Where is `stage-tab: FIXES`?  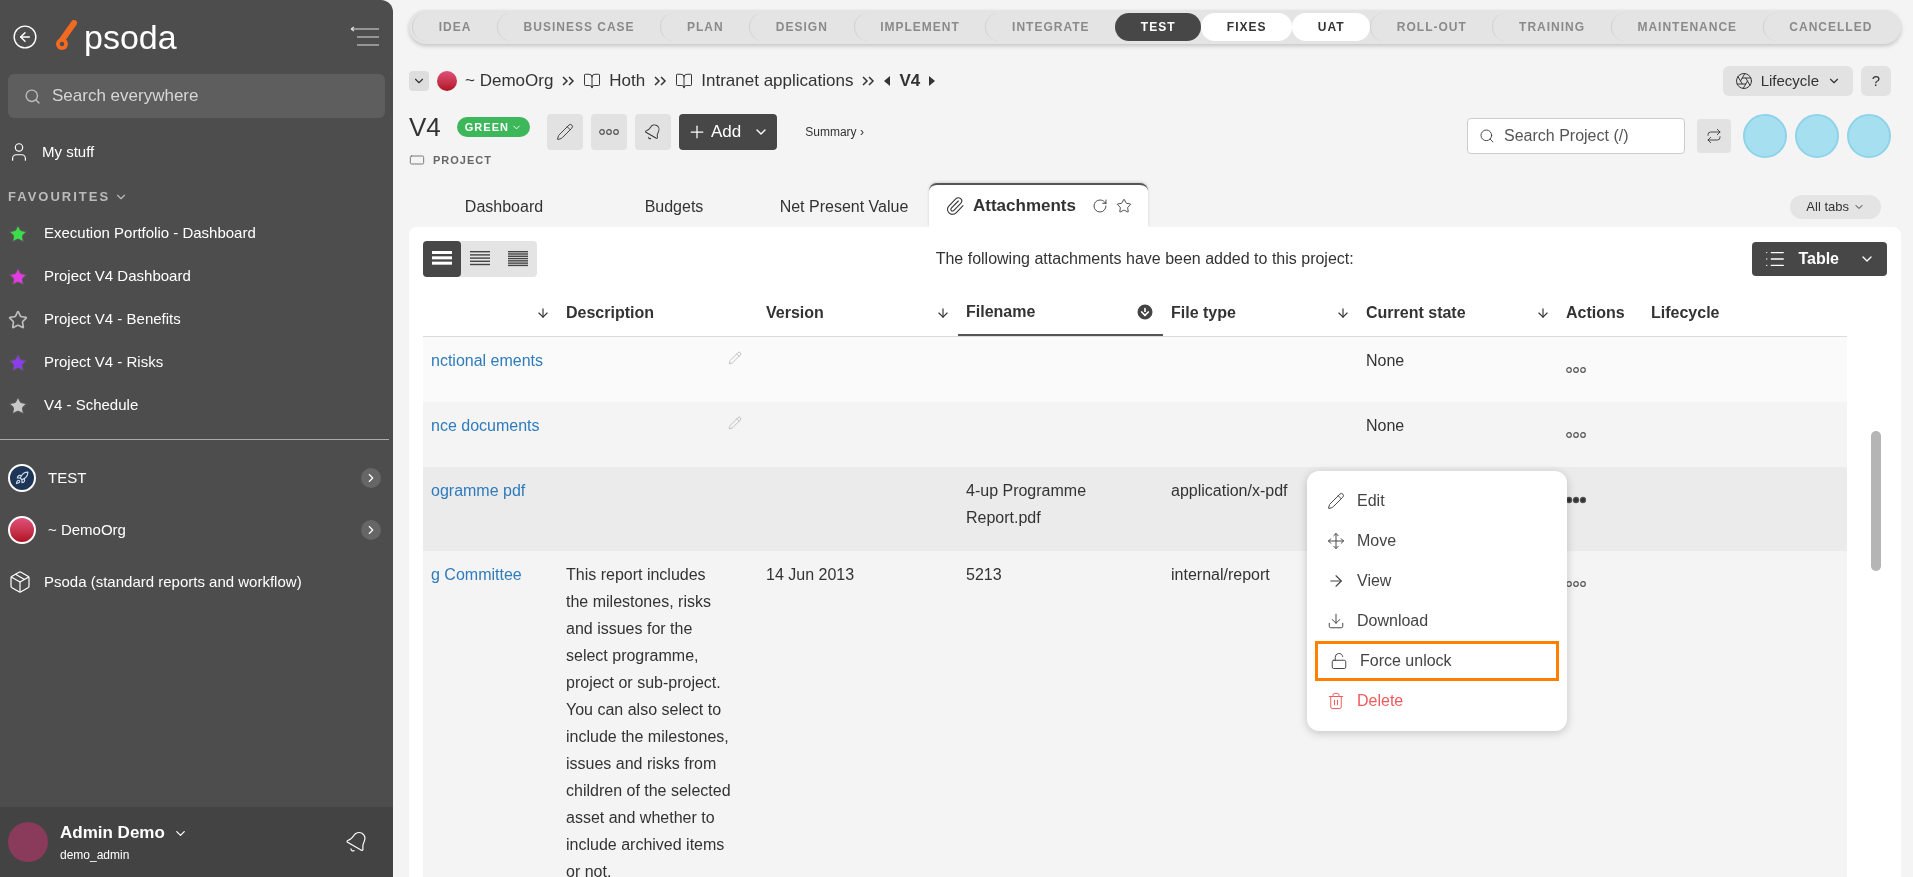
stage-tab: FIXES is located at coordinates (1247, 27).